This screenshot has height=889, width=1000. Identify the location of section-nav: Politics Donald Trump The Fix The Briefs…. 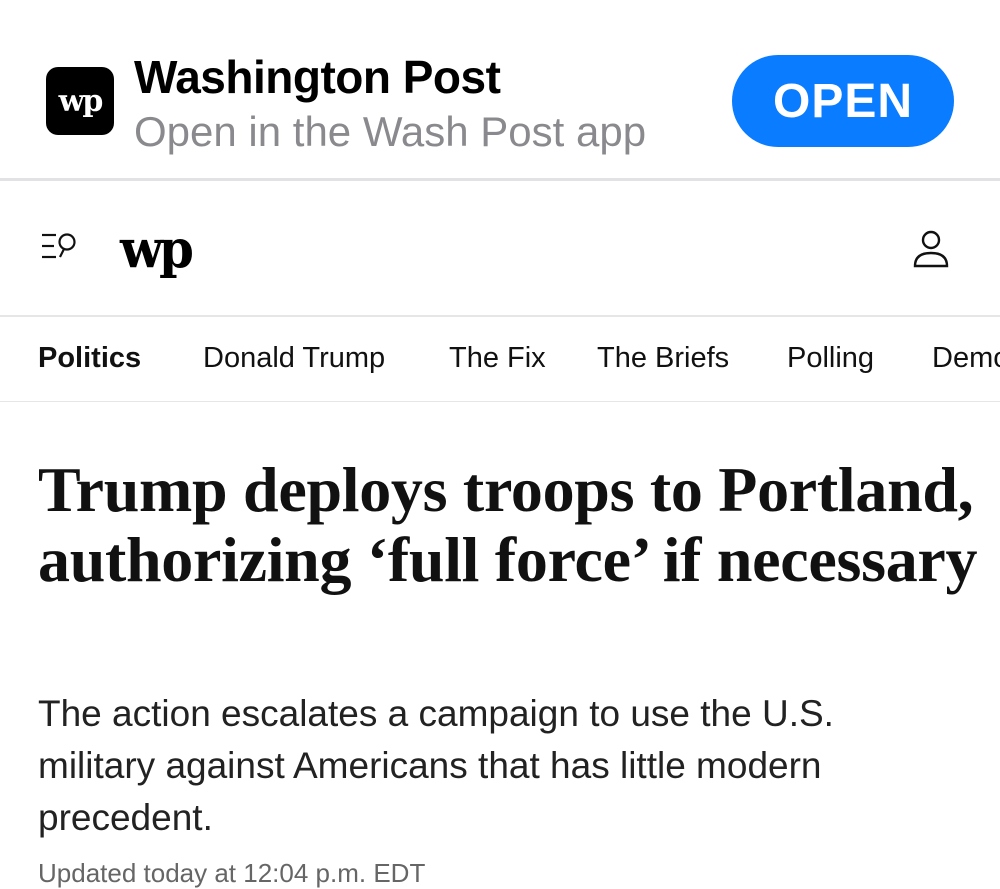
(500, 360).